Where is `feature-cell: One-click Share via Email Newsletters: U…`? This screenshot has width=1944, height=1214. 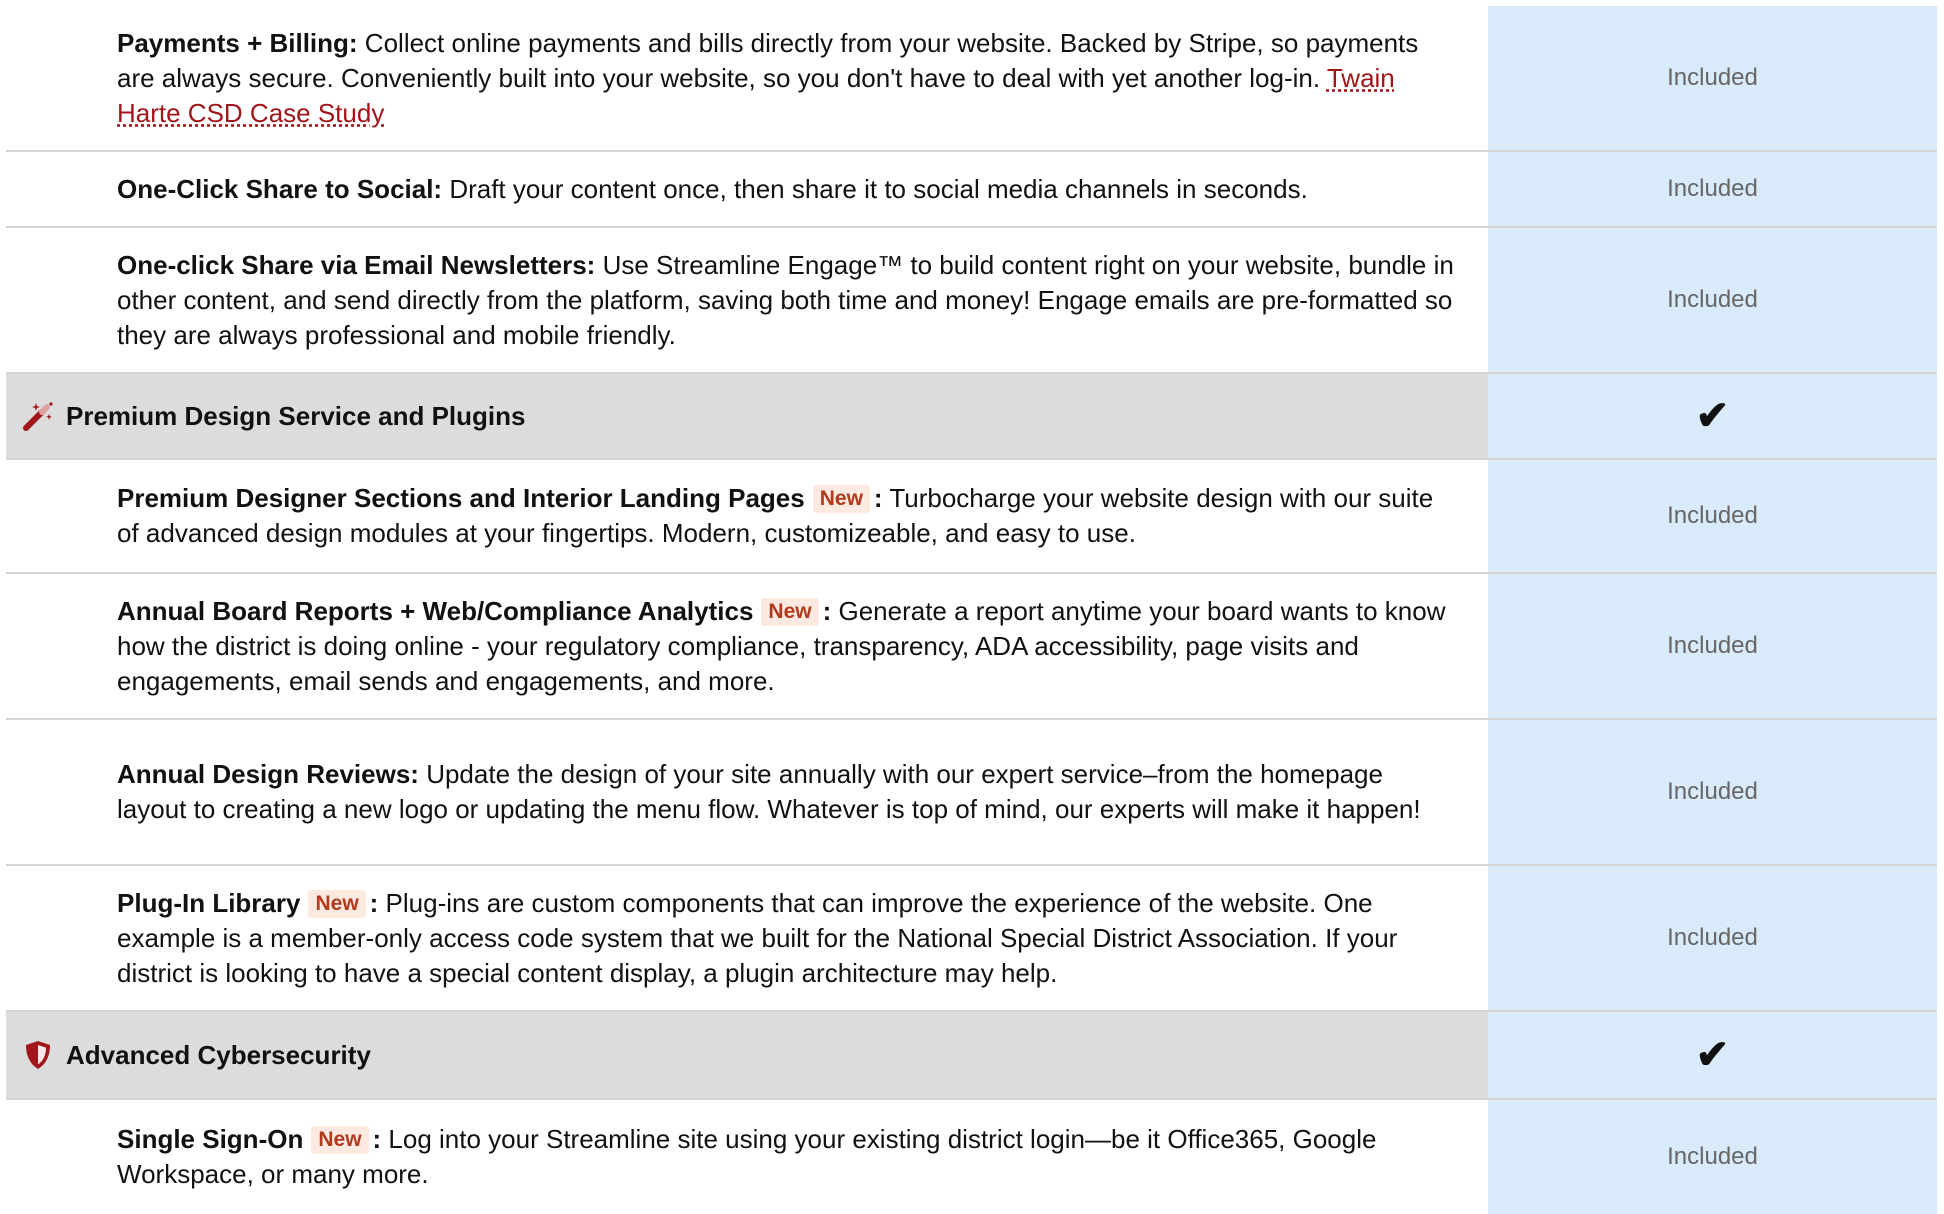 feature-cell: One-click Share via Email Newsletters: U… is located at coordinates (747, 300).